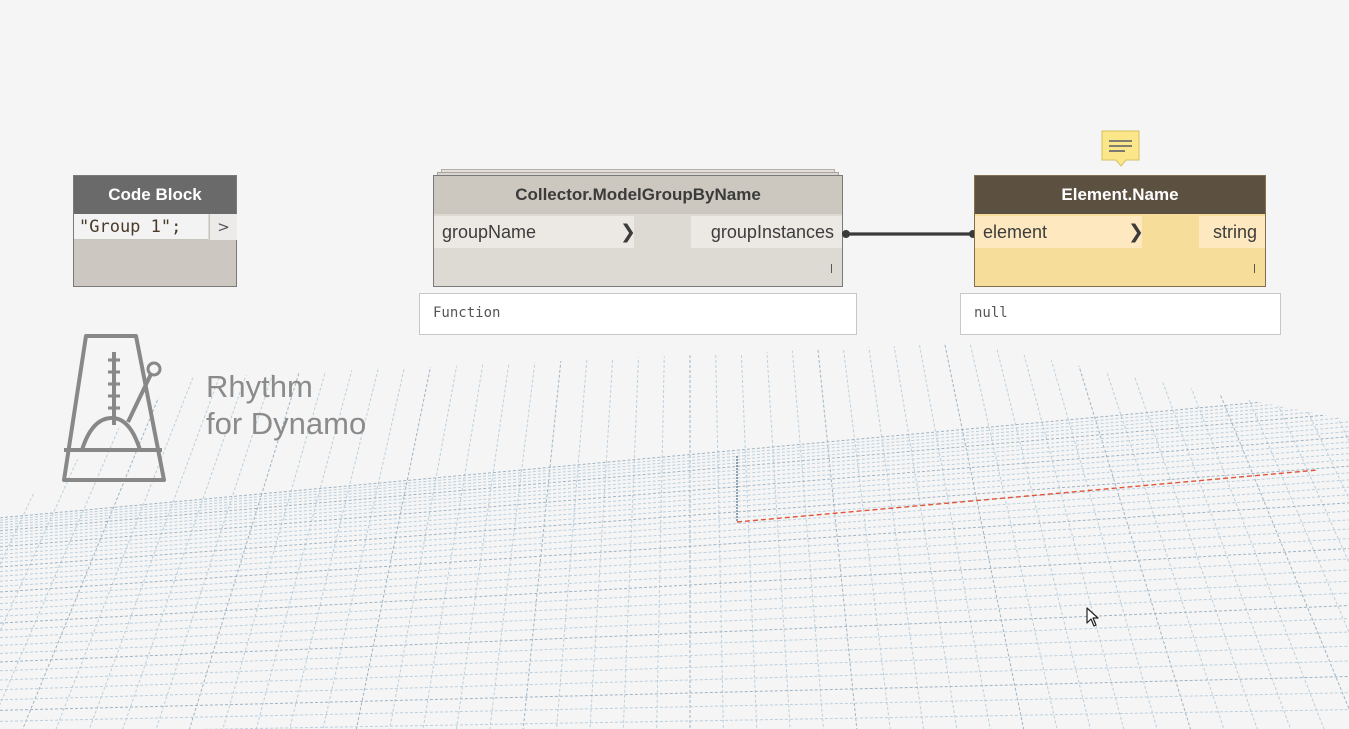 This screenshot has width=1349, height=729. What do you see at coordinates (910, 234) in the screenshot?
I see `connector-wire` at bounding box center [910, 234].